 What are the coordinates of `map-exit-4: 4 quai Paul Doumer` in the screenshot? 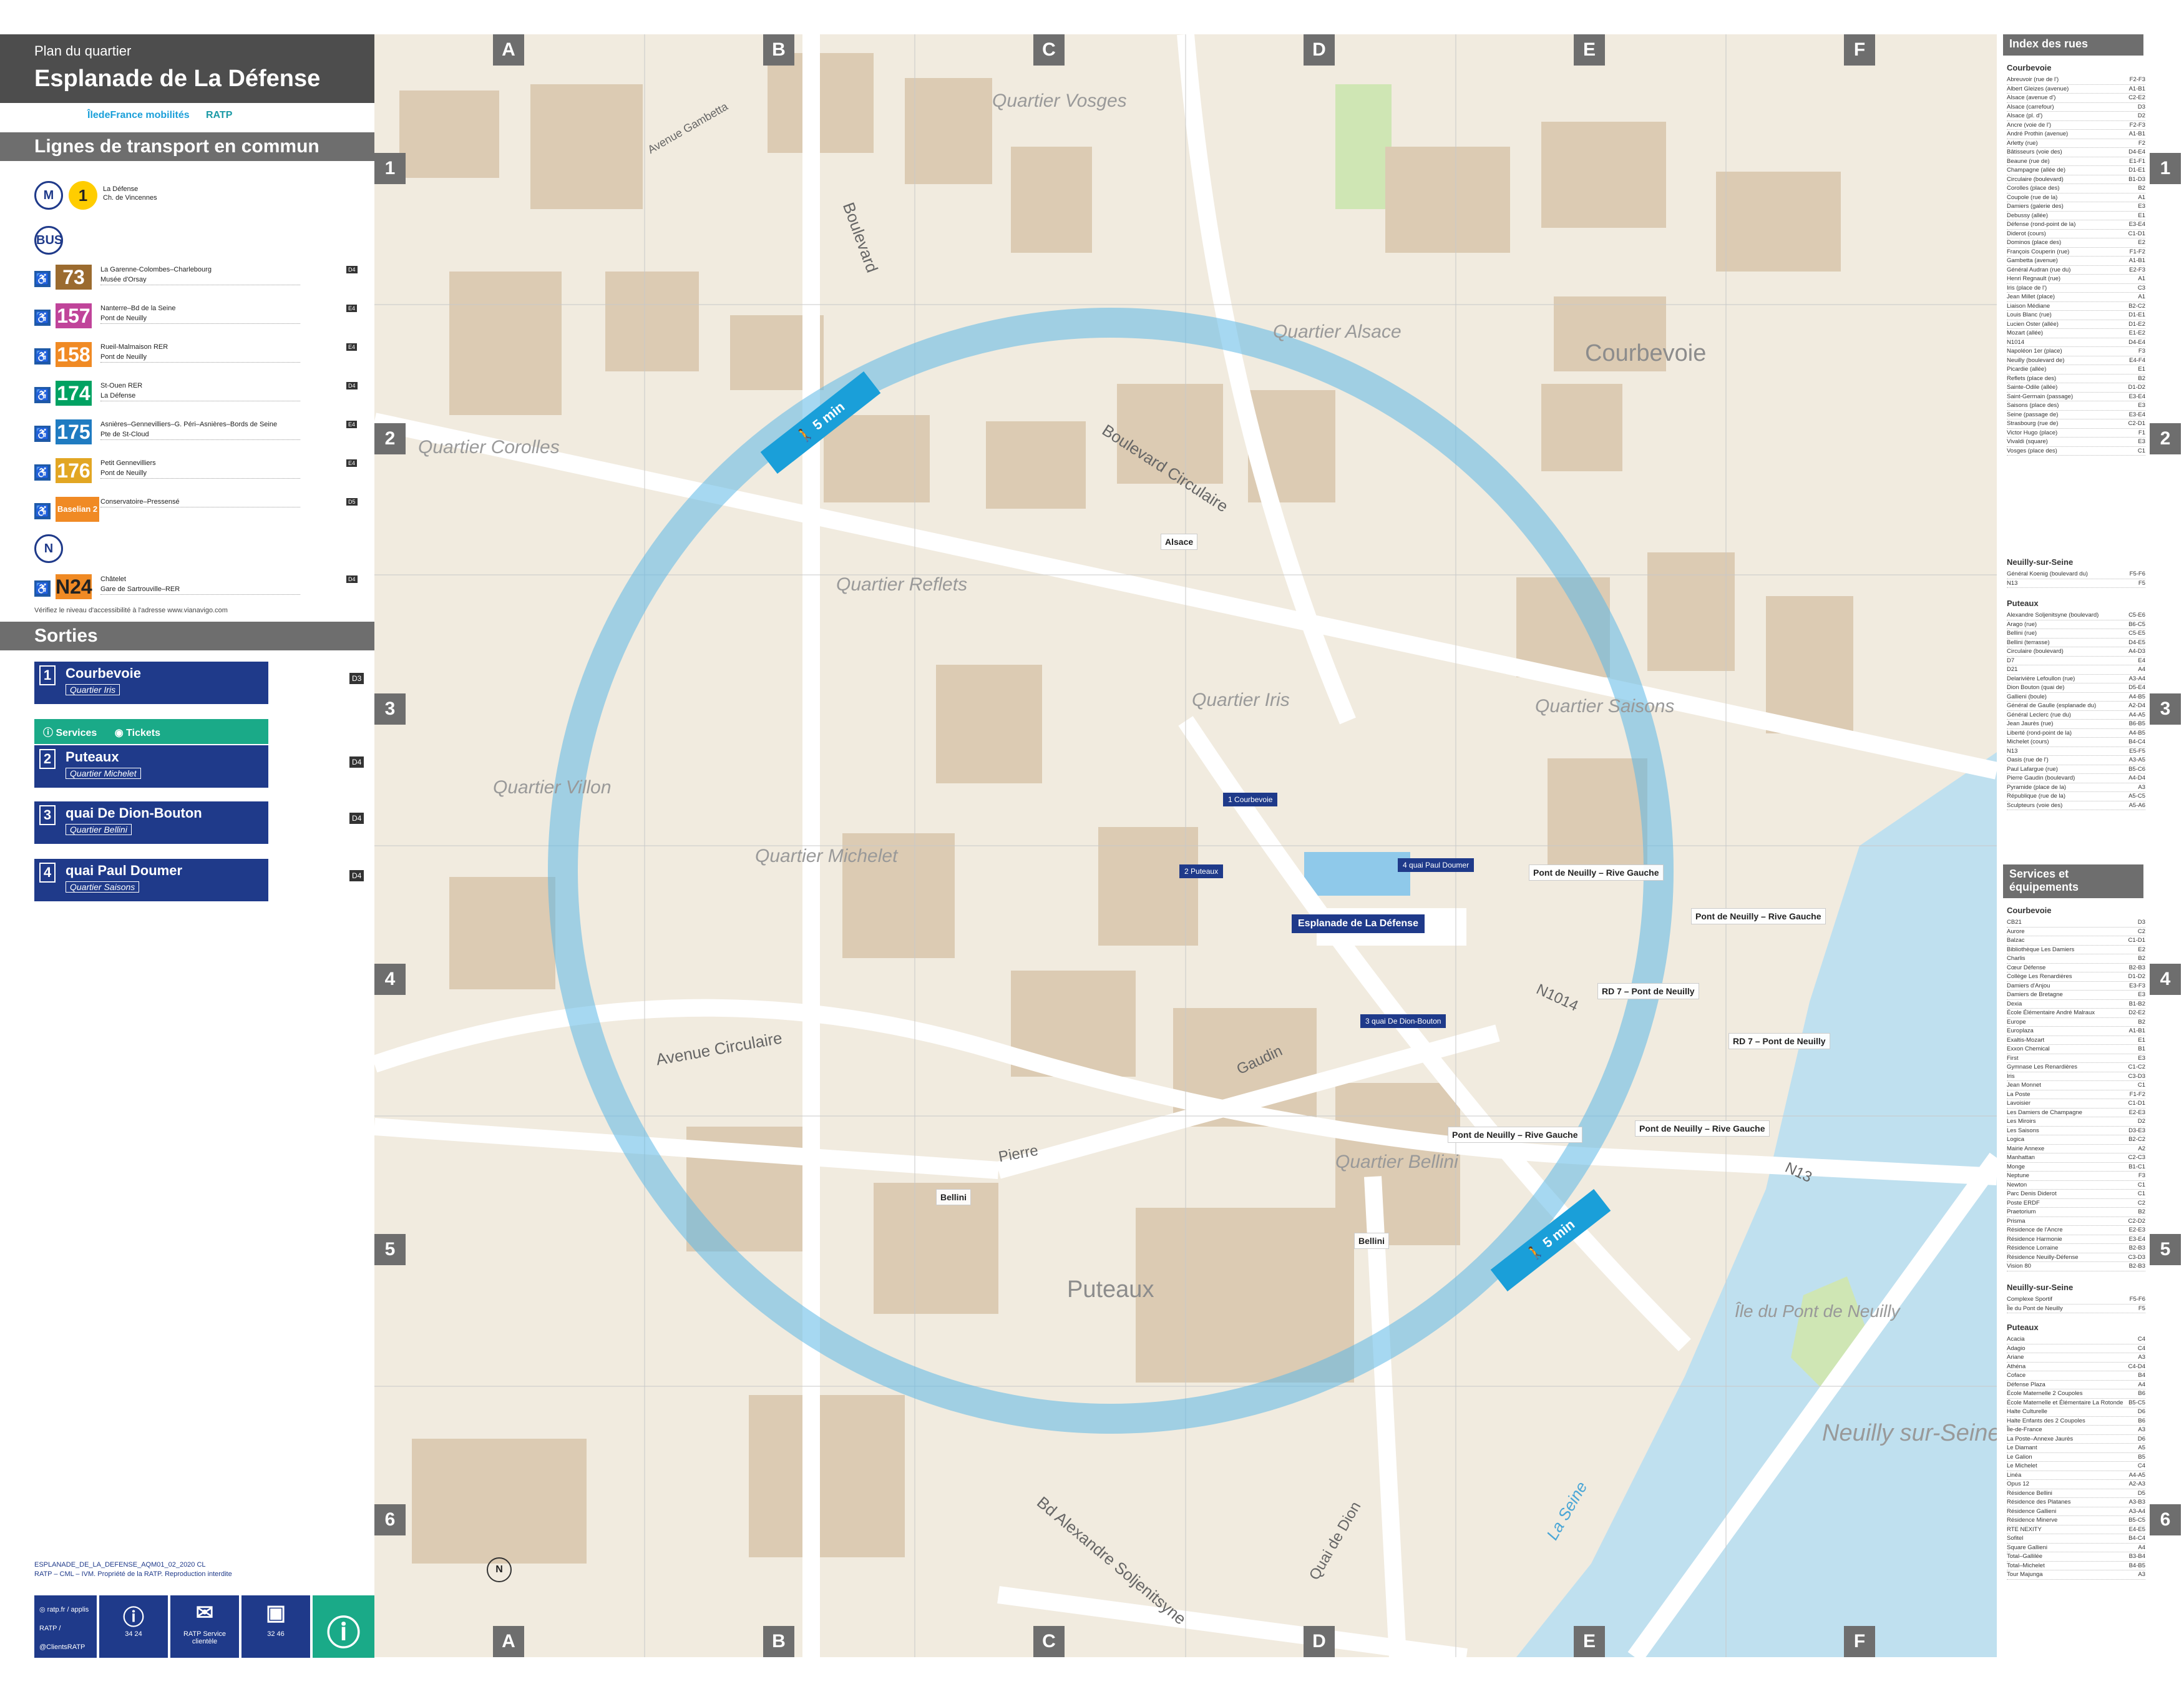 It's located at (1436, 865).